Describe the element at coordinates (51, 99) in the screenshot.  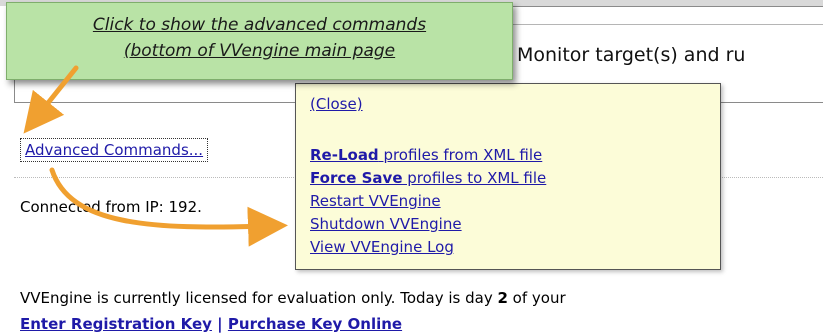
I see `callout-arrow` at that location.